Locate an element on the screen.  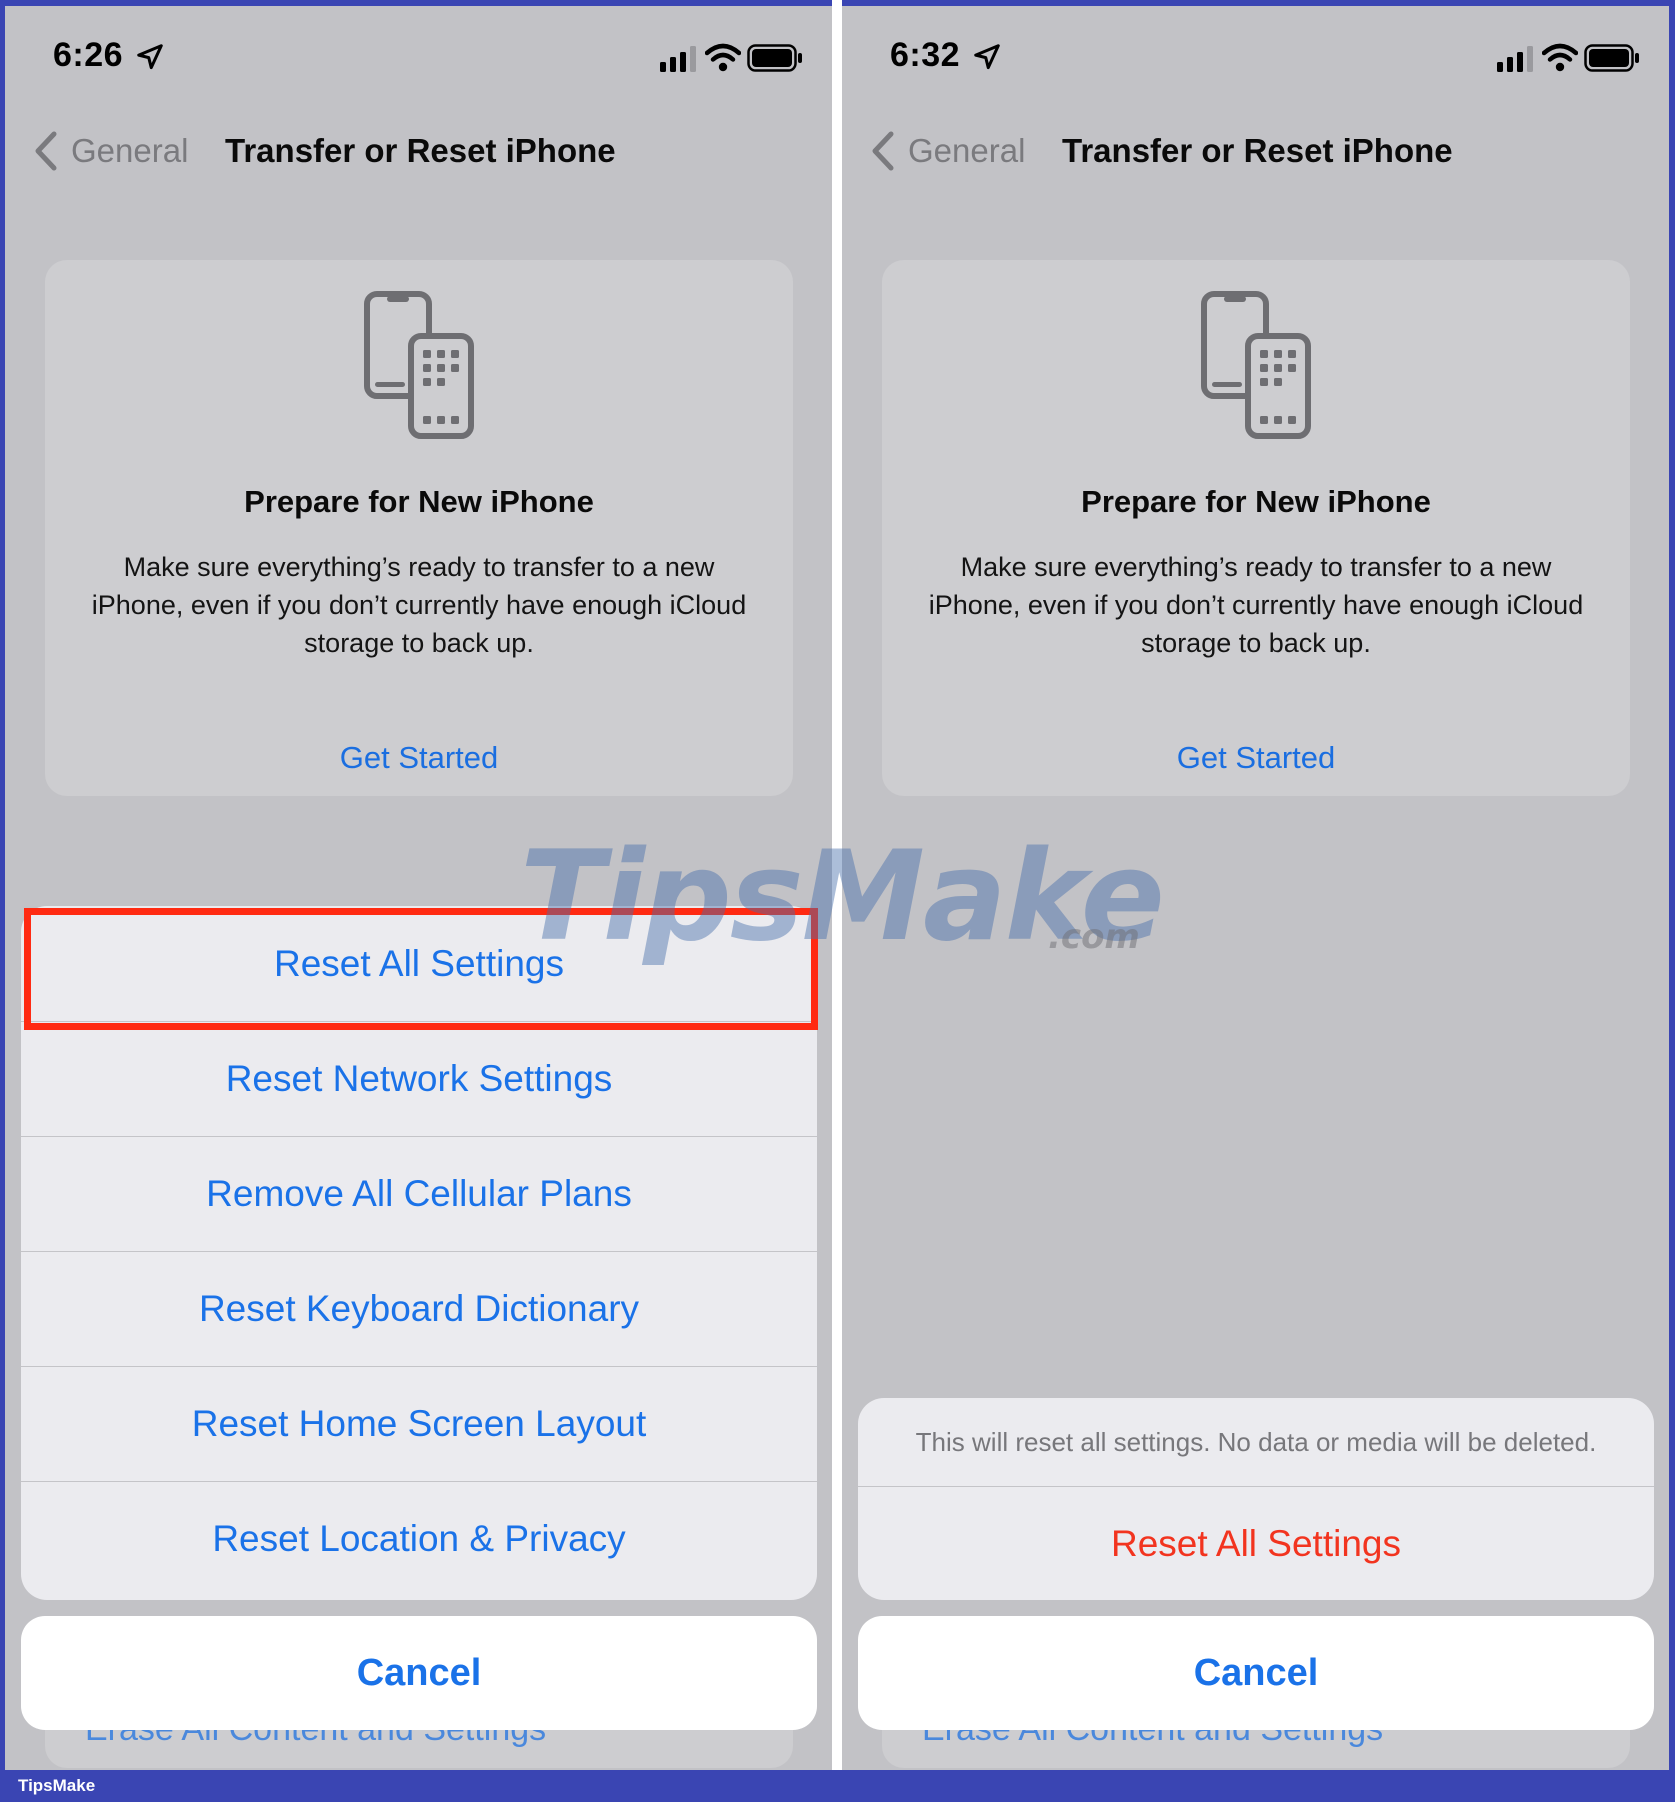
reset-location-privacy-button: Reset Location & Privacy is located at coordinates (419, 1538).